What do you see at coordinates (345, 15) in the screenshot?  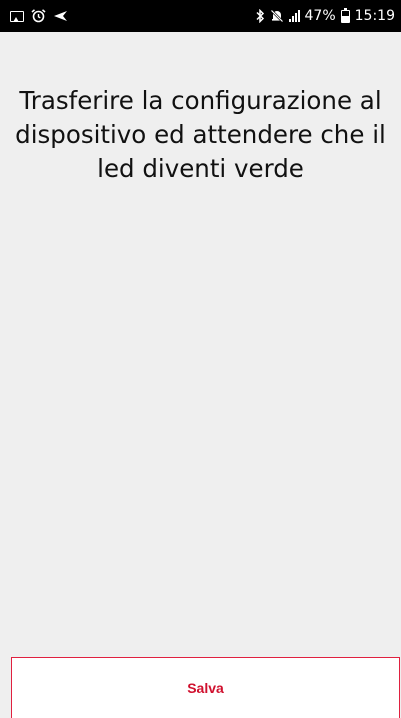 I see `battery-icon` at bounding box center [345, 15].